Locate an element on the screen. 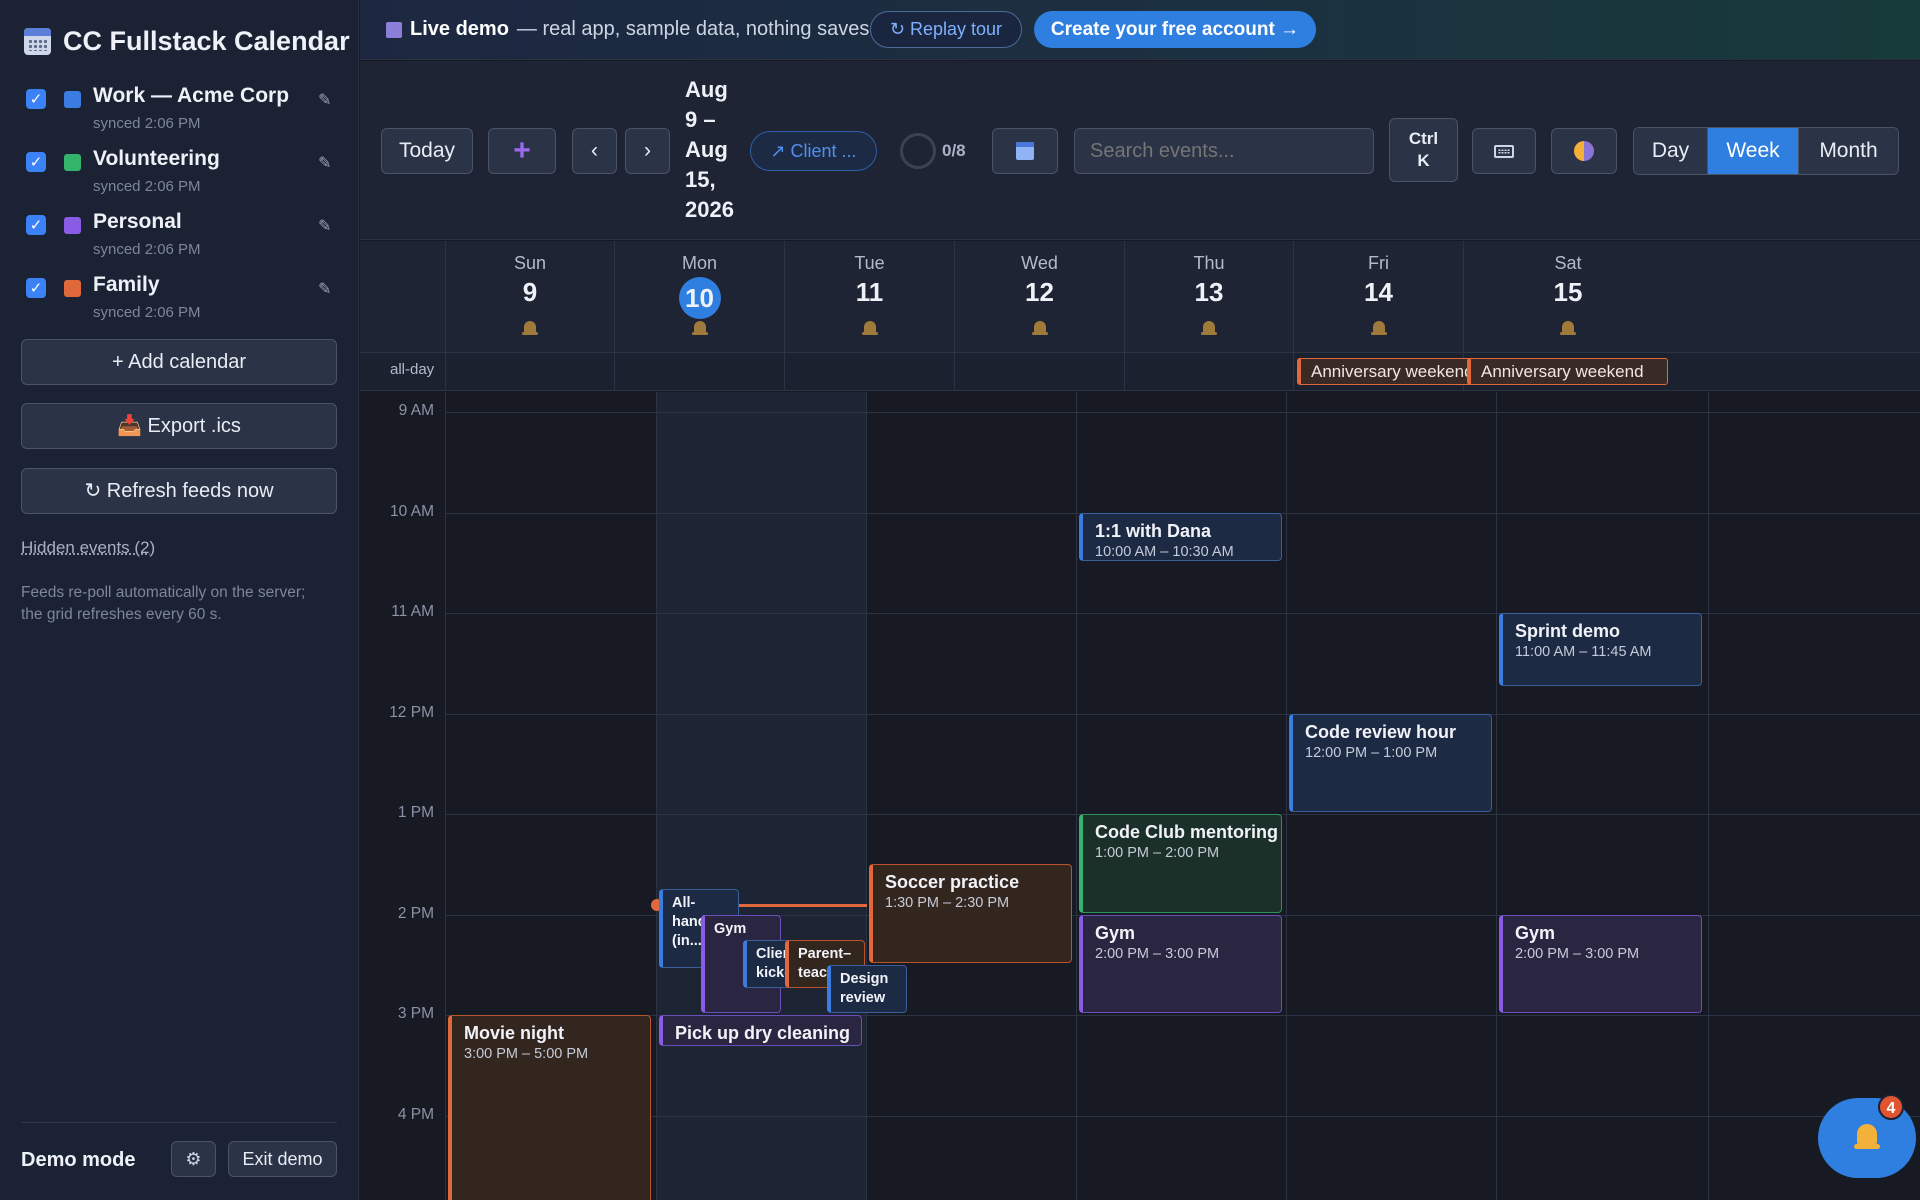  refresh-feeds-button: ↻ Refresh feeds now is located at coordinates (179, 491).